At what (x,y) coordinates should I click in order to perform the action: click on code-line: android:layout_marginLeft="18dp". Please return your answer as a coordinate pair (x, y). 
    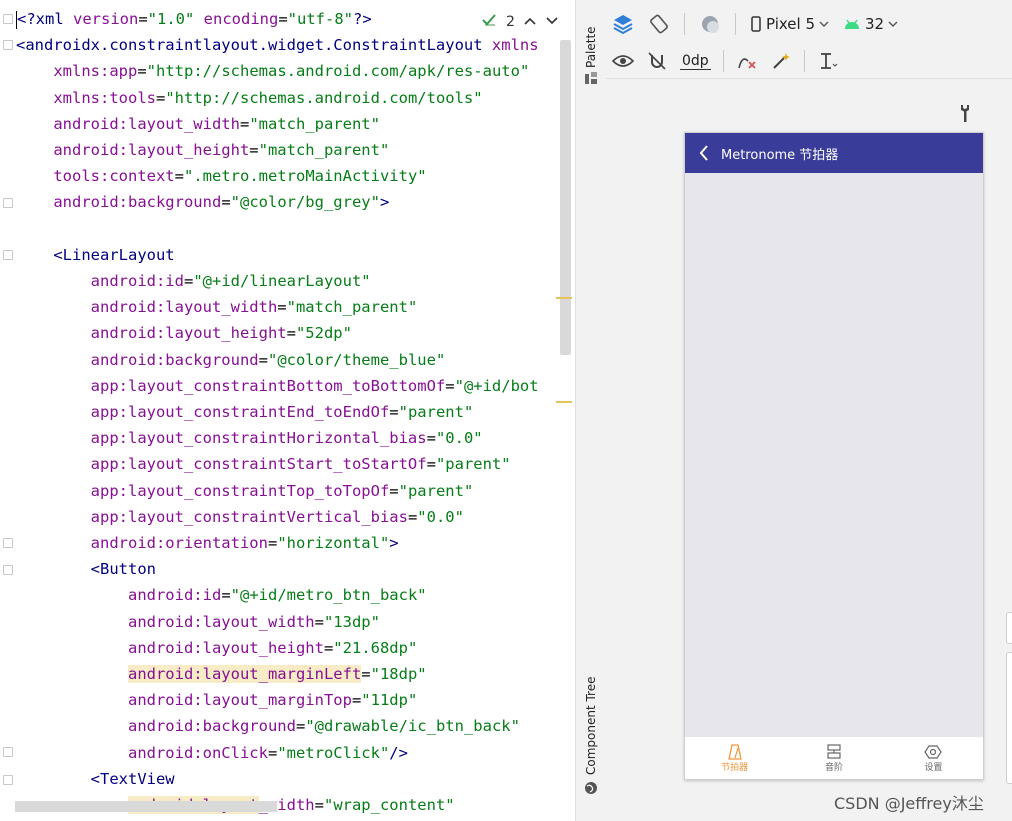
    Looking at the image, I should click on (221, 674).